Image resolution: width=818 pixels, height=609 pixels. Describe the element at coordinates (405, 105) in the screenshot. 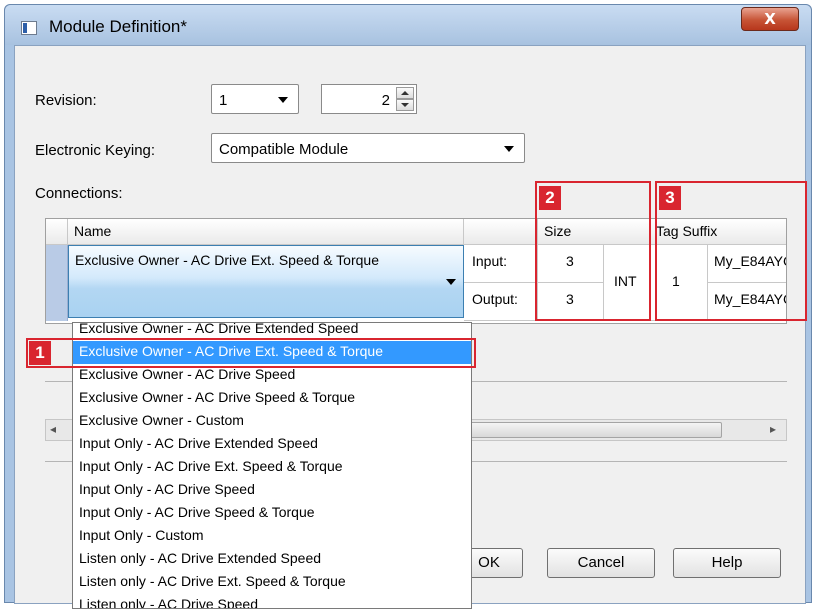

I see `spin-down-icon` at that location.